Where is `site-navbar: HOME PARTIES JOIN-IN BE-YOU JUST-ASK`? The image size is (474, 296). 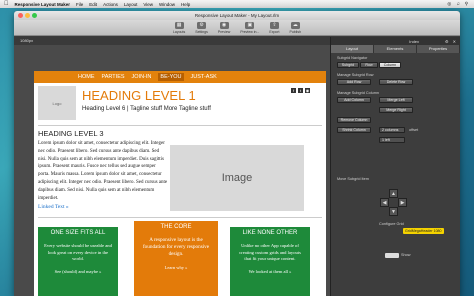 site-navbar: HOME PARTIES JOIN-IN BE-YOU JUST-ASK is located at coordinates (180, 77).